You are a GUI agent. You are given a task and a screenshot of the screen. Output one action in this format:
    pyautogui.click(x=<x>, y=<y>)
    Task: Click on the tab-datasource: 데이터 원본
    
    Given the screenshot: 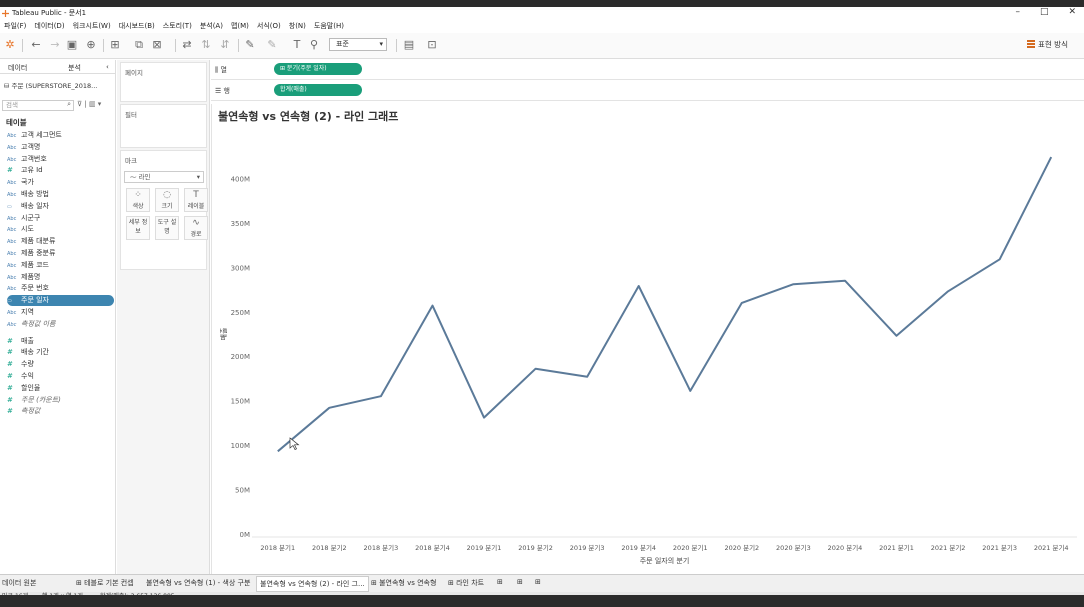 What is the action you would take?
    pyautogui.click(x=19, y=583)
    